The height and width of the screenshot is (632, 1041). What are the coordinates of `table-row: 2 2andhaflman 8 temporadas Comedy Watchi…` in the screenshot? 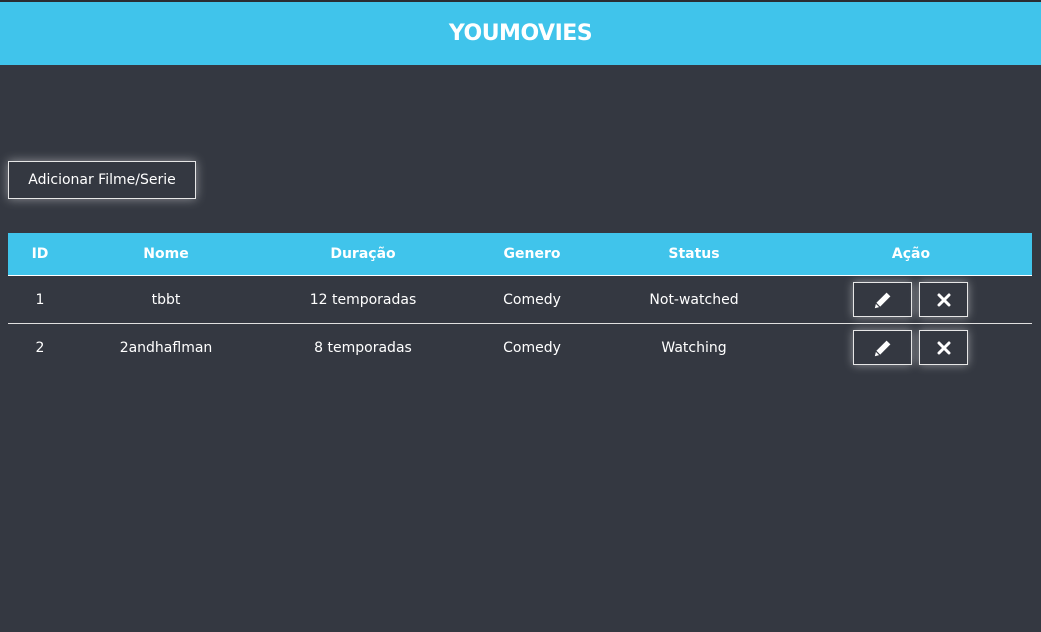 It's located at (520, 347).